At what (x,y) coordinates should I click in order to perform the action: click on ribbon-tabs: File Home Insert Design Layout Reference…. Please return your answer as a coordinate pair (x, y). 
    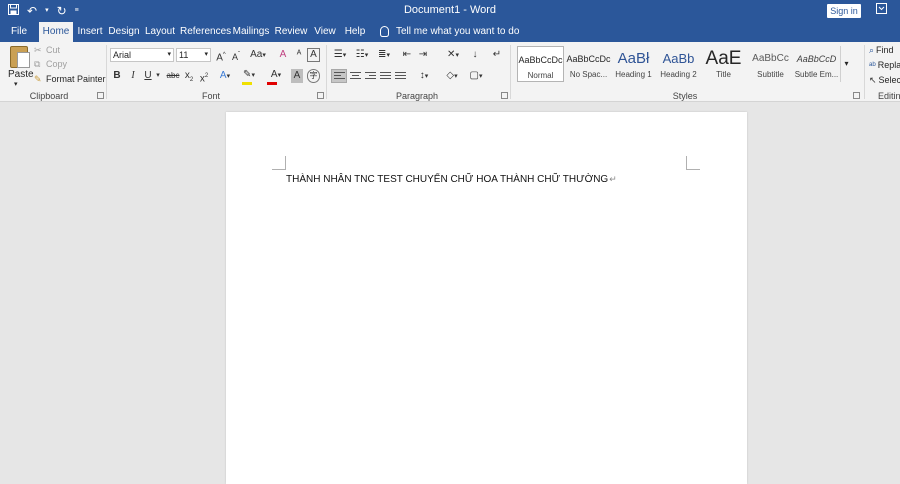
    Looking at the image, I should click on (450, 32).